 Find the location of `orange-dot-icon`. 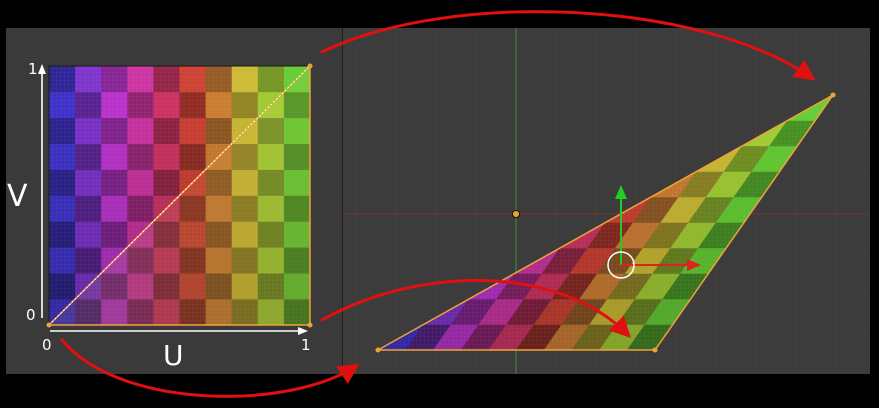

orange-dot-icon is located at coordinates (516, 214).